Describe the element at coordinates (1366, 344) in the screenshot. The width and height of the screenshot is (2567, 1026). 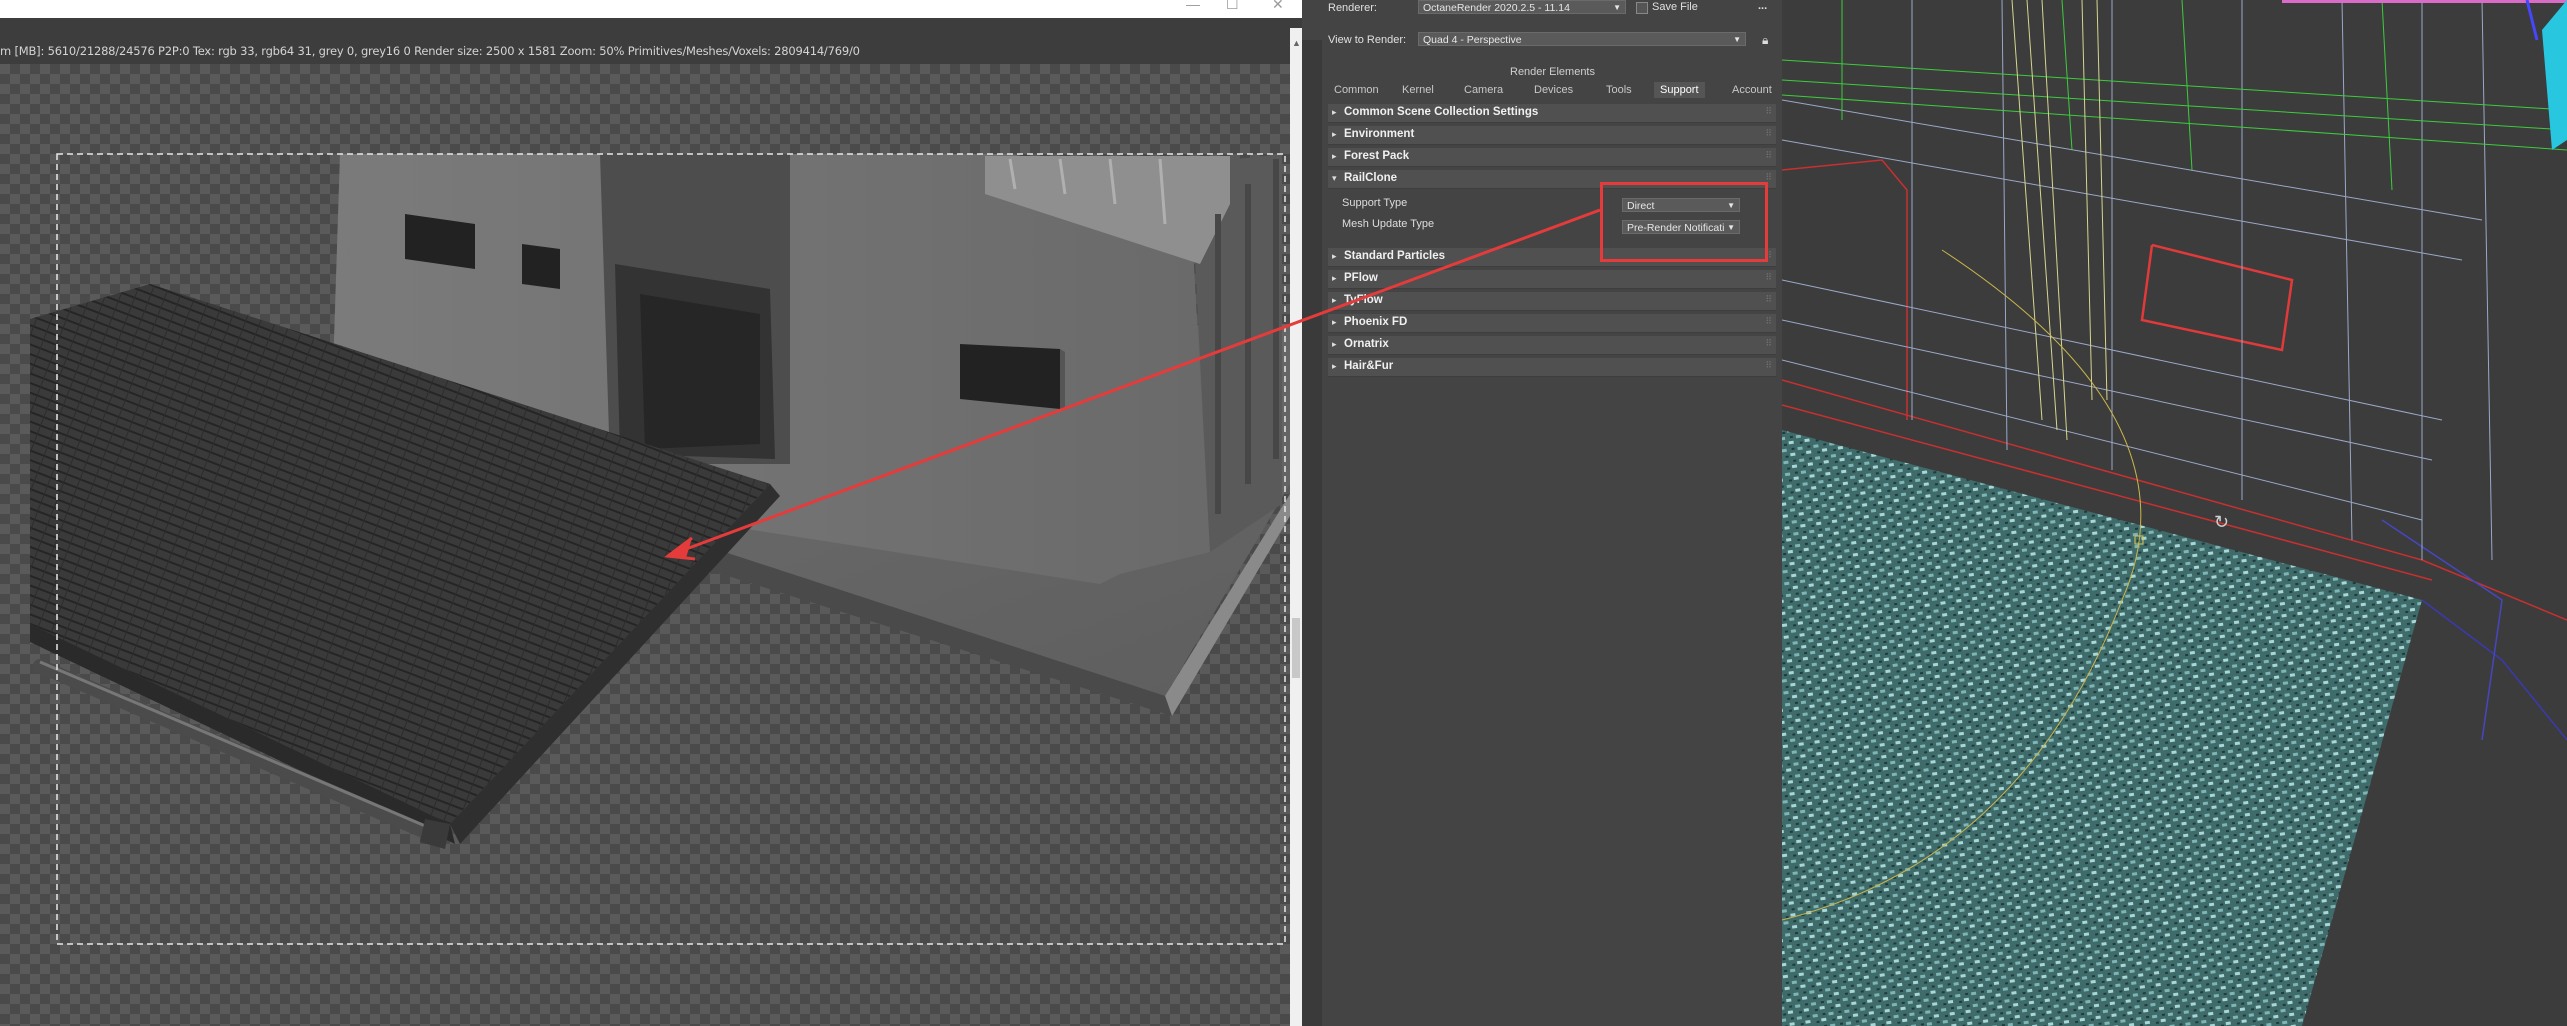
I see `rollout-label: Ornatrix` at that location.